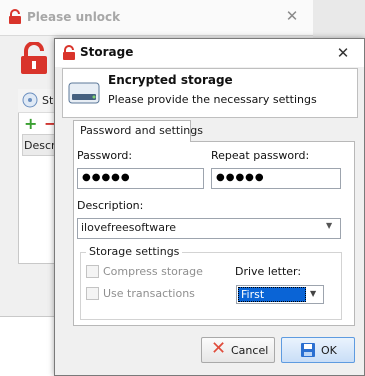  I want to click on repeat-password-value: ●●●●●, so click(240, 177).